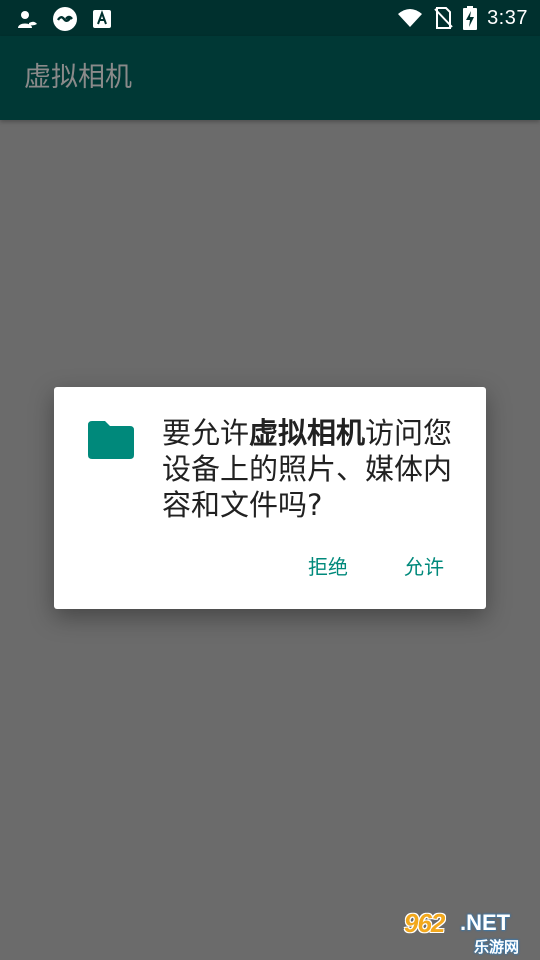 The image size is (540, 960). Describe the element at coordinates (424, 567) in the screenshot. I see `allow-button: 允许` at that location.